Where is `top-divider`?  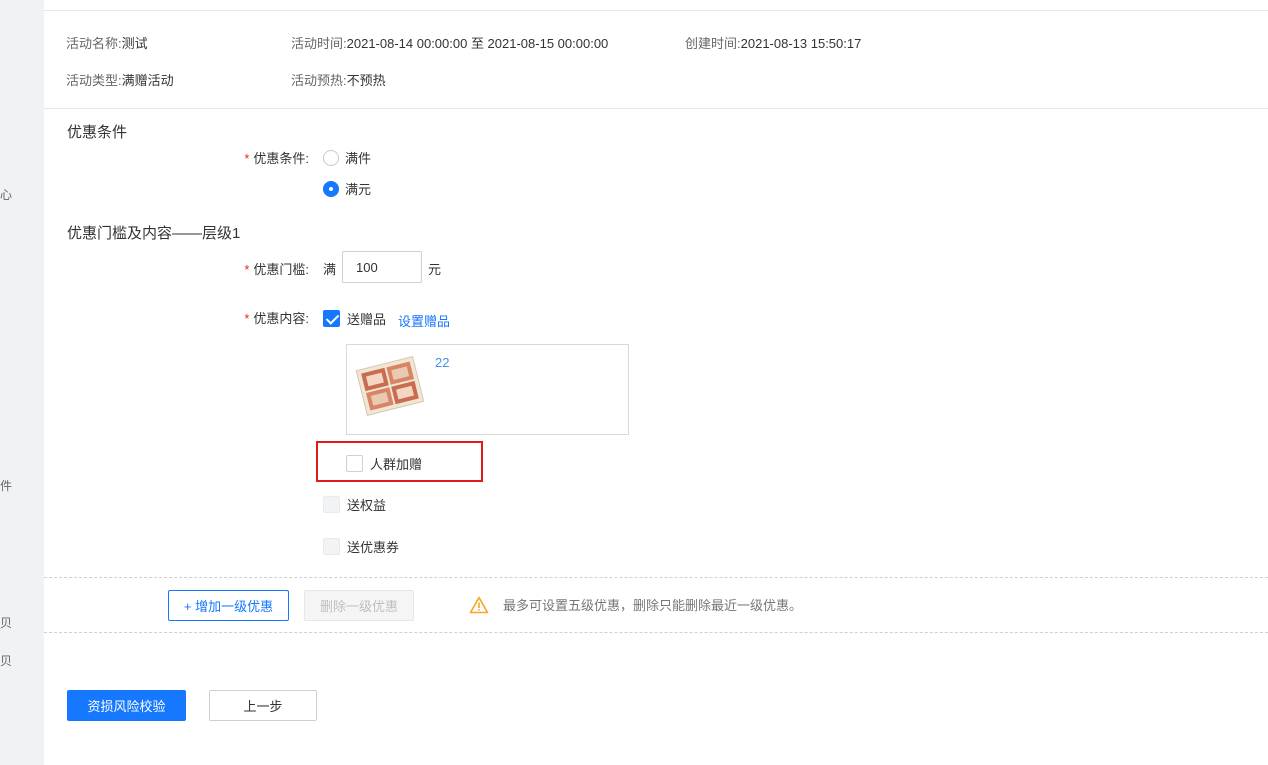 top-divider is located at coordinates (656, 10).